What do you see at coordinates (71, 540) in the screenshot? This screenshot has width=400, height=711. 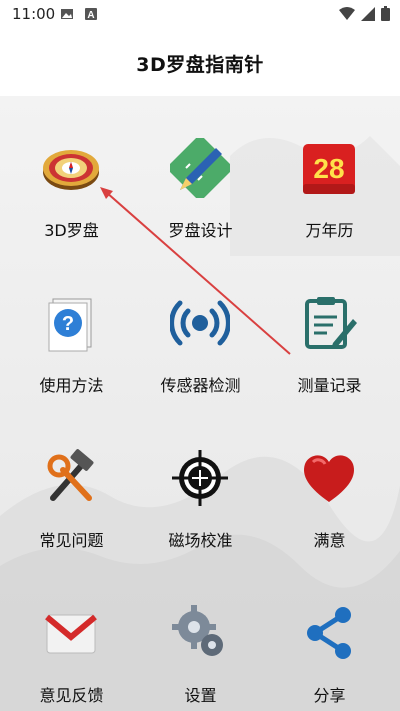 I see `grid-item-label: 常见问题` at bounding box center [71, 540].